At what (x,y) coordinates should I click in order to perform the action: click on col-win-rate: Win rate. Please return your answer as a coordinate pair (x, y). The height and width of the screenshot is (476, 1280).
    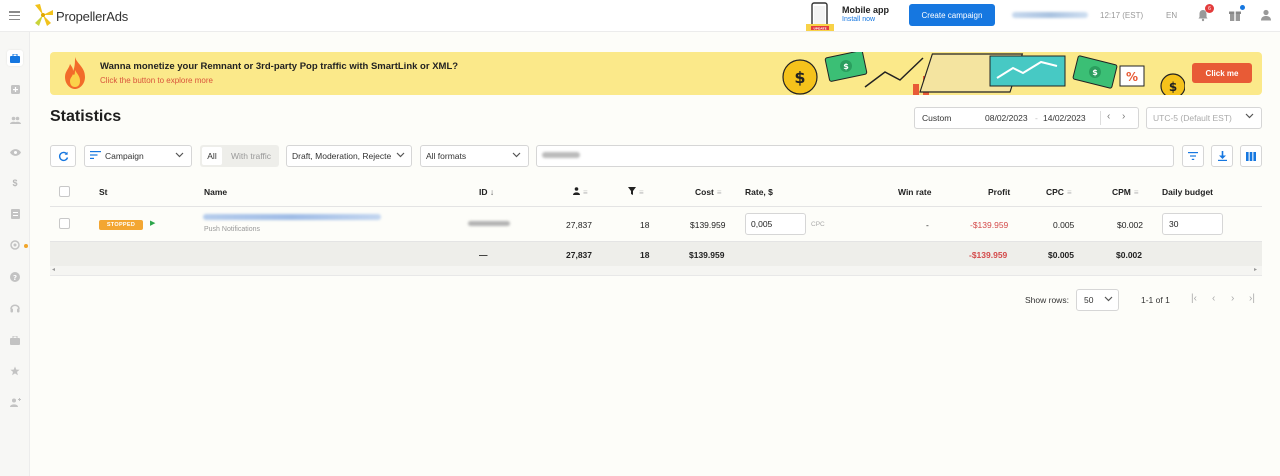
    Looking at the image, I should click on (914, 192).